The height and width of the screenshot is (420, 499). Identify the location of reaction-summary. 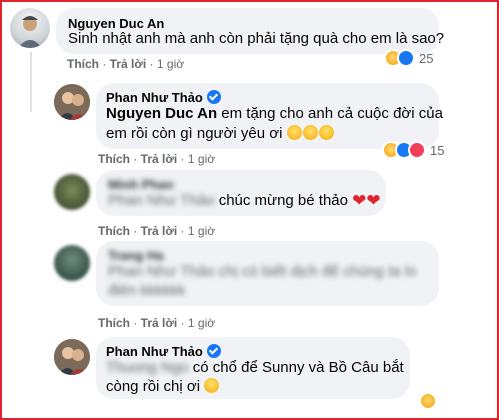
(428, 401).